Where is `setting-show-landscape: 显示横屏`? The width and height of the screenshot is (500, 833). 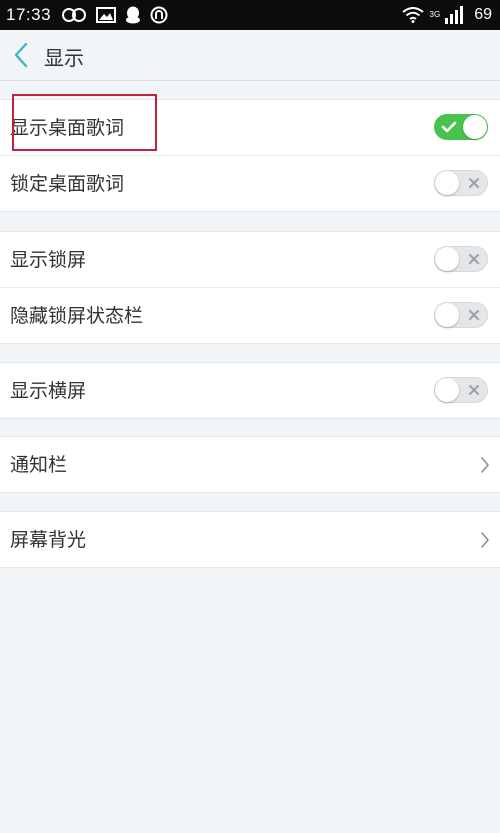
setting-show-landscape: 显示横屏 is located at coordinates (250, 390).